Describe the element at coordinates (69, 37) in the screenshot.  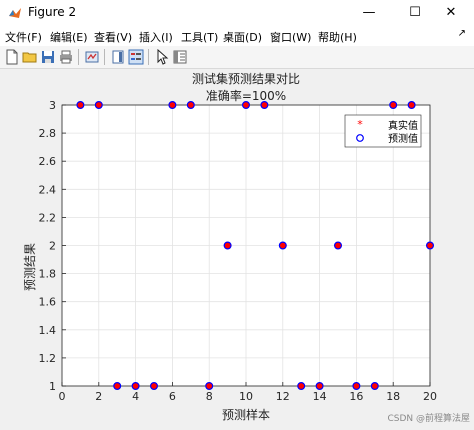
I see `menu-edit: 编辑(E)` at that location.